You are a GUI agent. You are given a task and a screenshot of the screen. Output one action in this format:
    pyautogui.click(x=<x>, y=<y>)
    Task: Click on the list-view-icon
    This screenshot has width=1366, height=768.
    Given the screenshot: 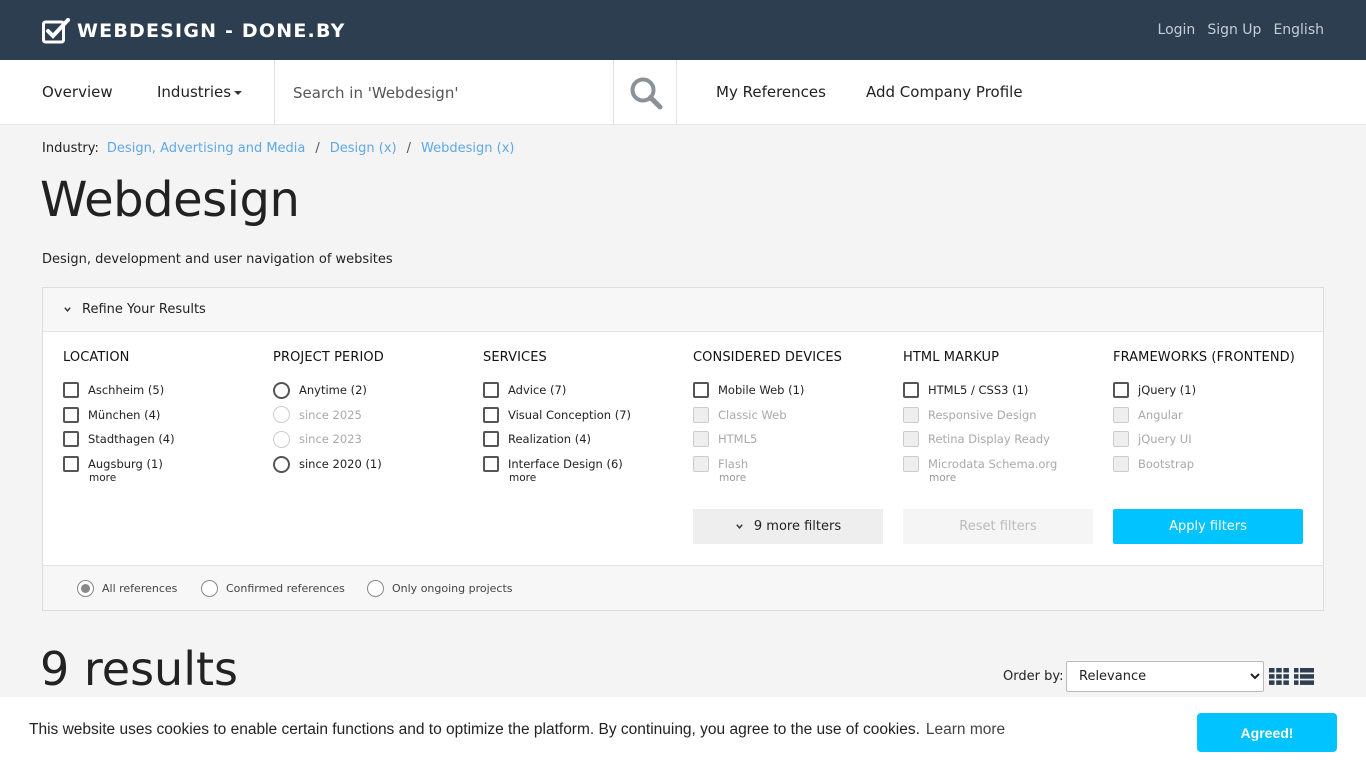 What is the action you would take?
    pyautogui.click(x=1304, y=676)
    